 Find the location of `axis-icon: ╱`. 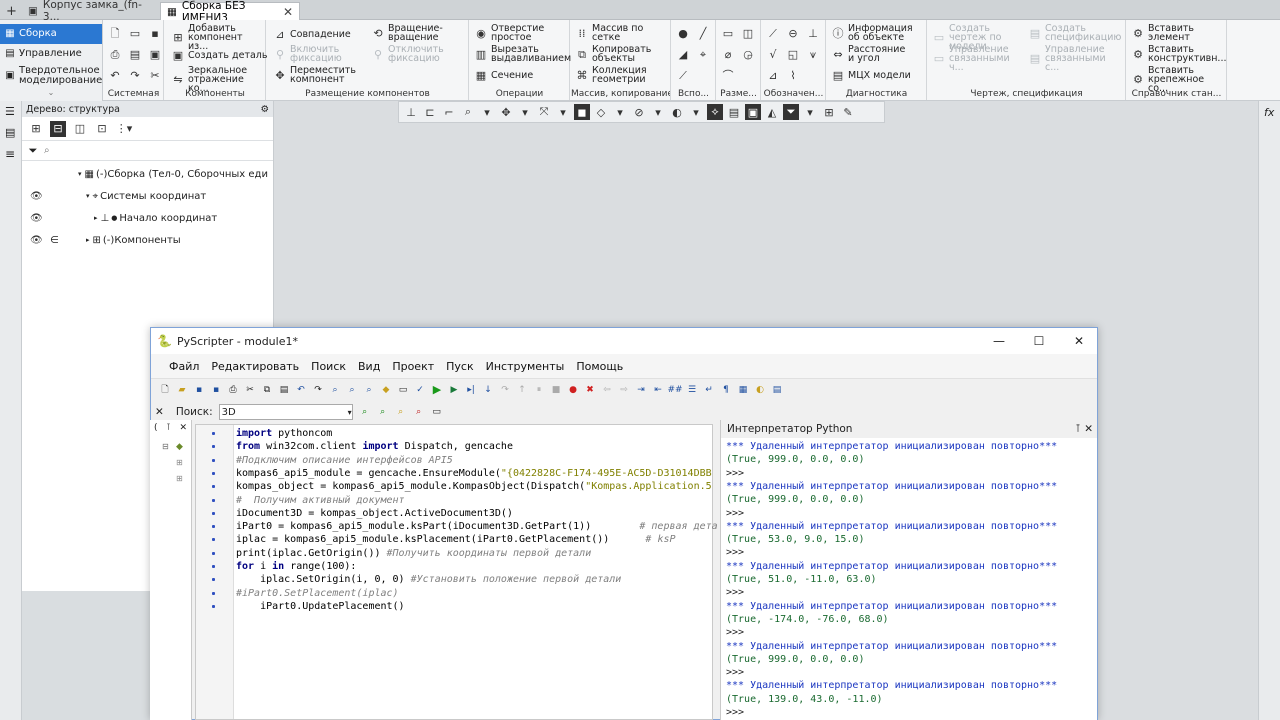

axis-icon: ╱ is located at coordinates (703, 33).